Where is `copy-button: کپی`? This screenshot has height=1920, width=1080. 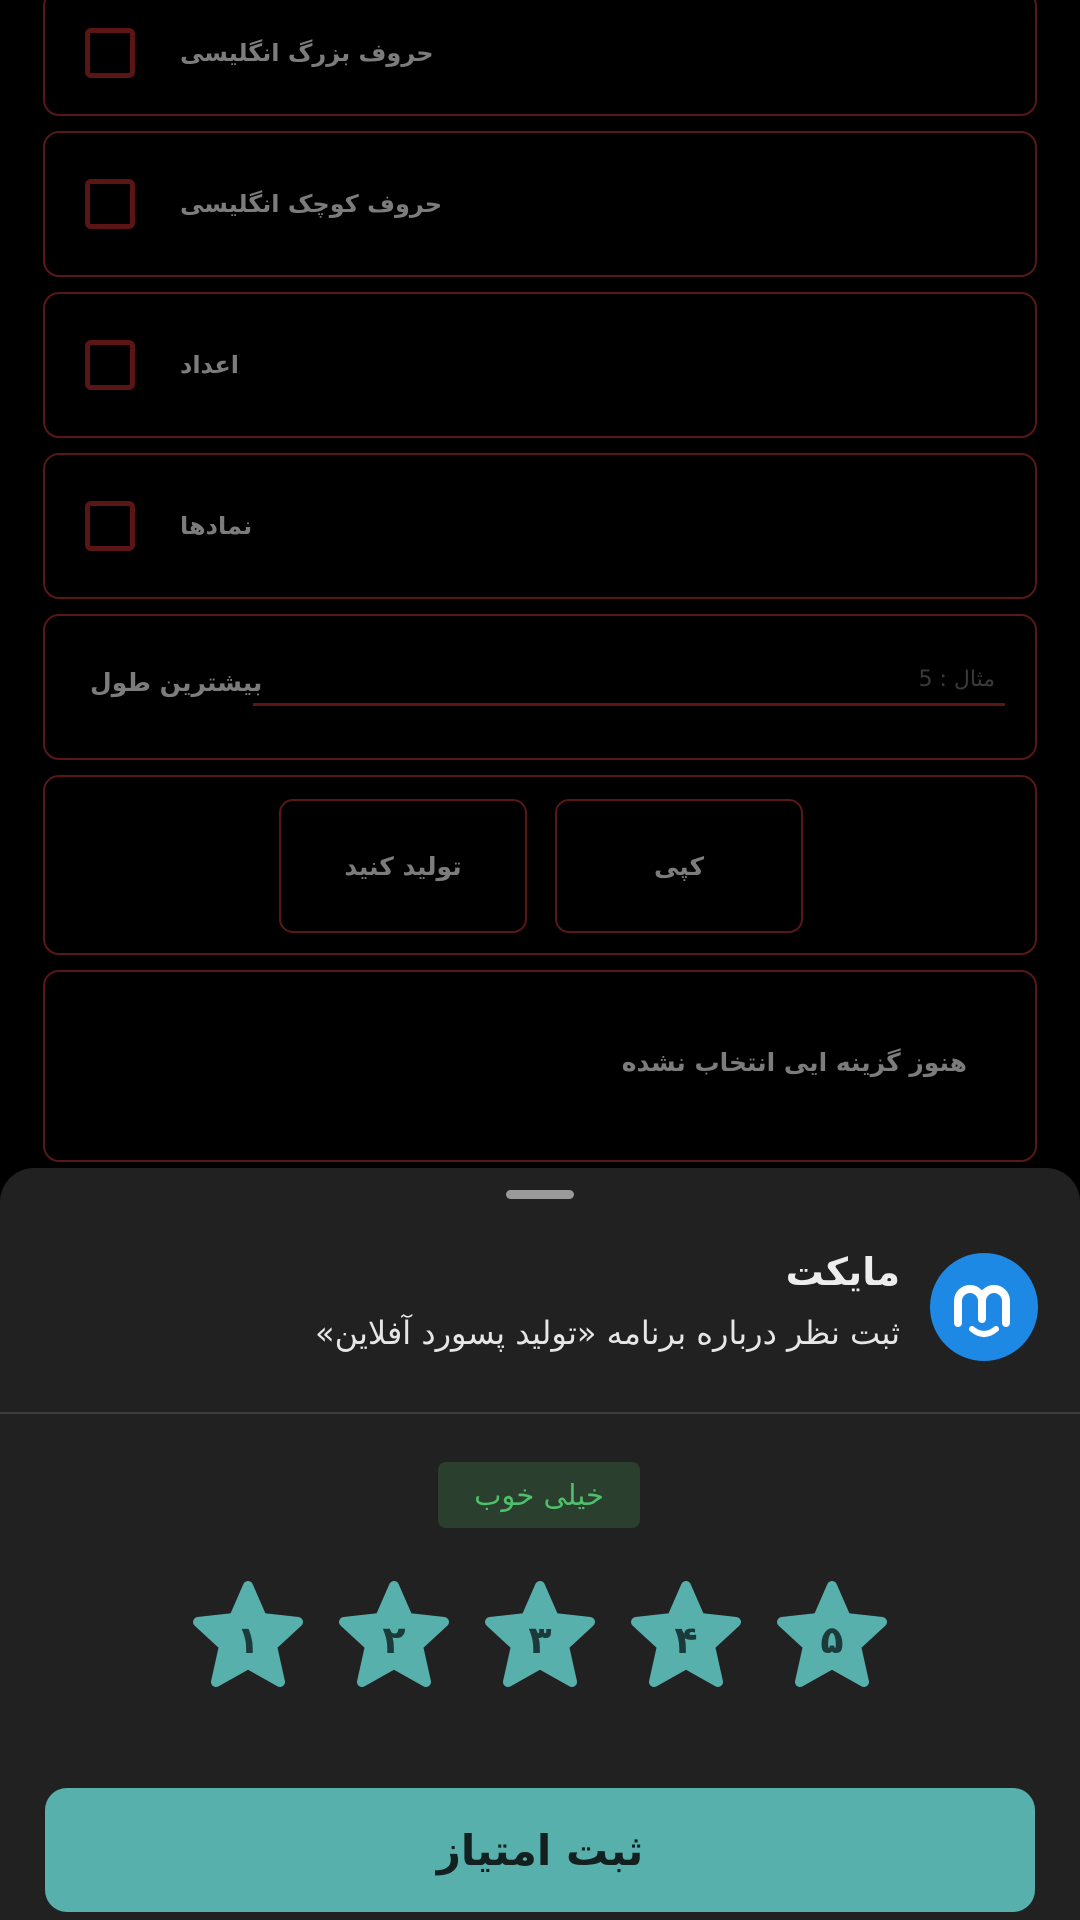 copy-button: کپی is located at coordinates (679, 866).